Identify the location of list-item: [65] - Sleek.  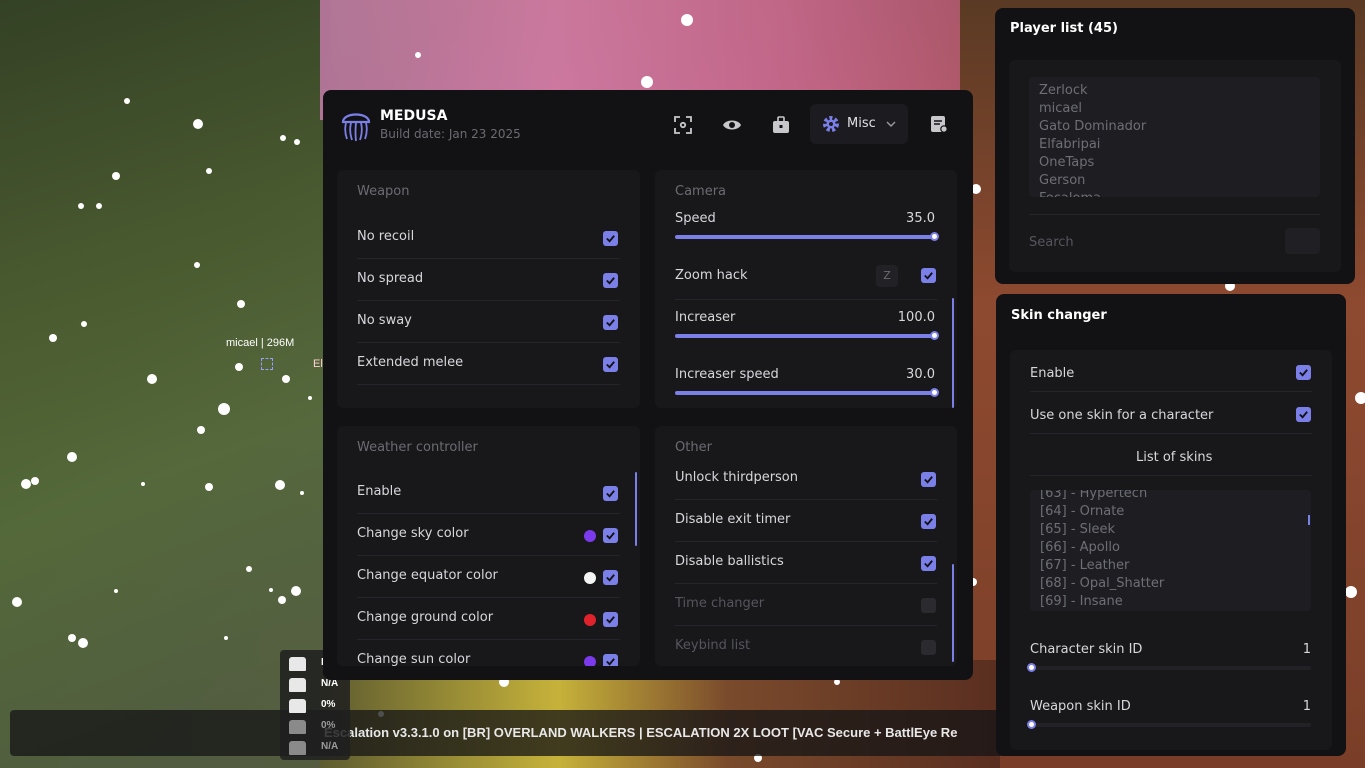
(1170, 530).